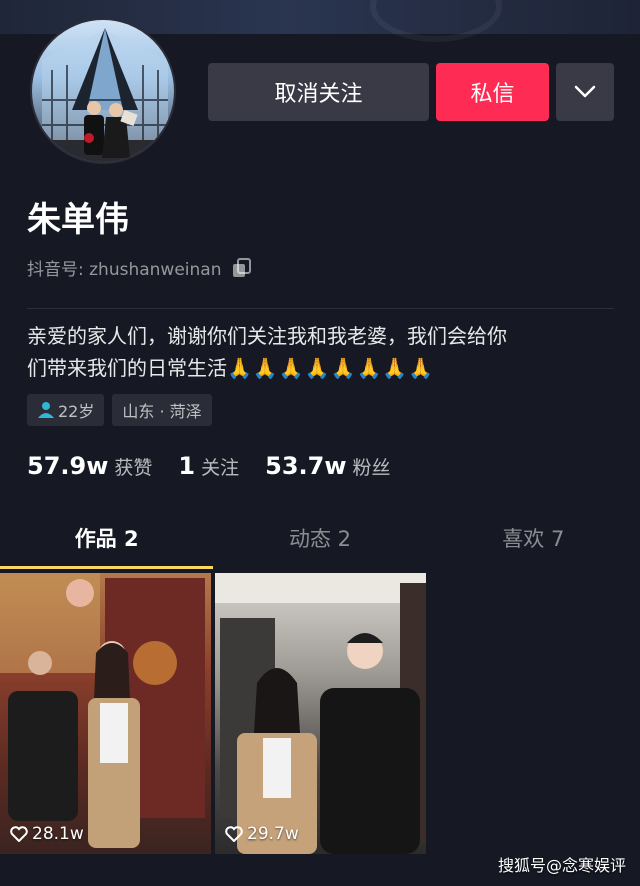 Image resolution: width=640 pixels, height=886 pixels. I want to click on unfollow-button: 取消关注, so click(318, 92).